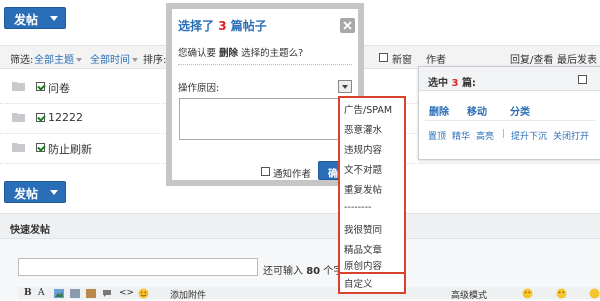  Describe the element at coordinates (437, 135) in the screenshot. I see `link-stick: 置顶` at that location.